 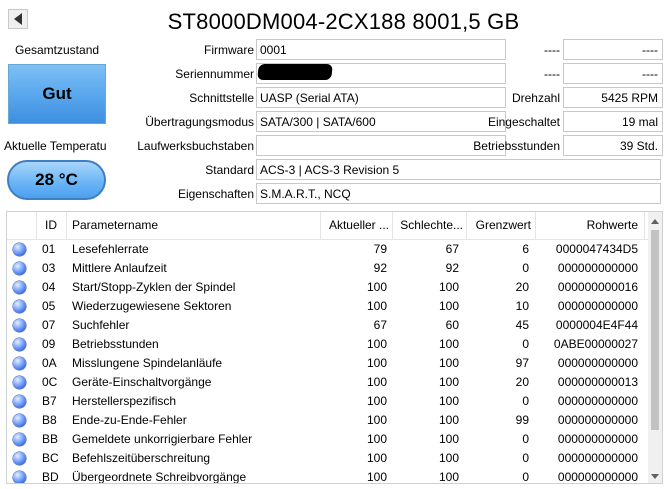 What do you see at coordinates (613, 49) in the screenshot?
I see `unknown-field-1-value: ----` at bounding box center [613, 49].